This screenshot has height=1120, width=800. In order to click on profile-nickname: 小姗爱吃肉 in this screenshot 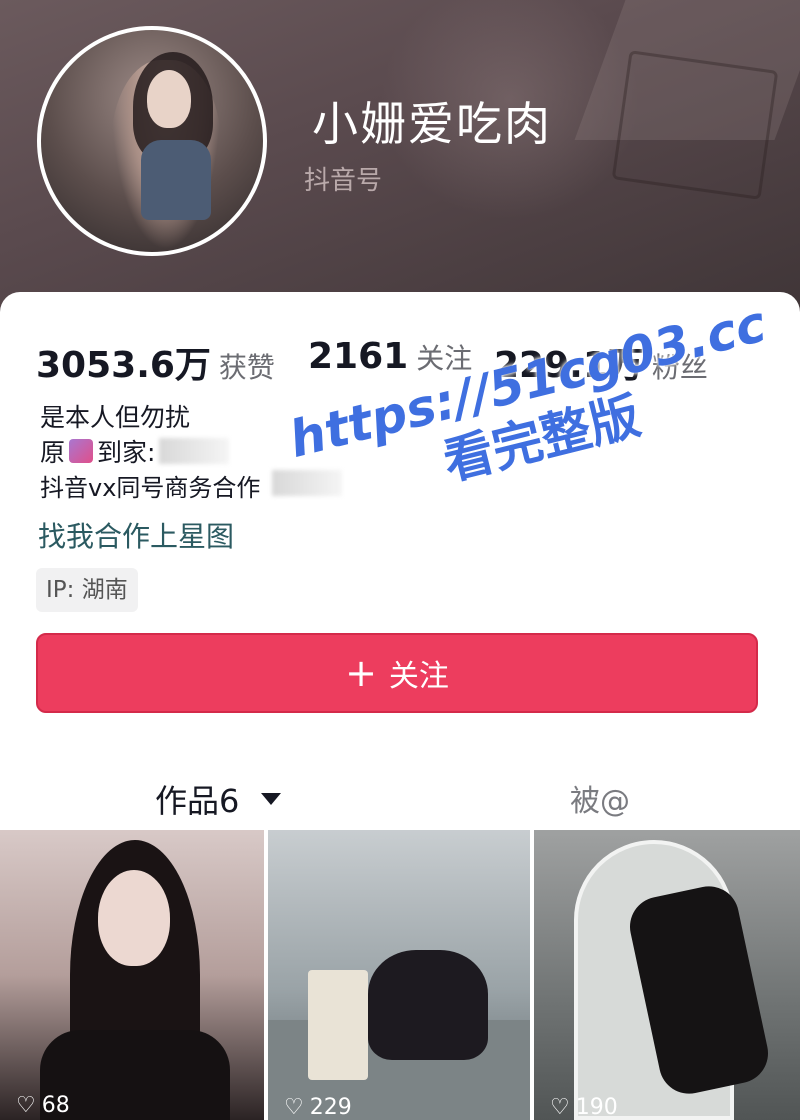, I will do `click(432, 124)`.